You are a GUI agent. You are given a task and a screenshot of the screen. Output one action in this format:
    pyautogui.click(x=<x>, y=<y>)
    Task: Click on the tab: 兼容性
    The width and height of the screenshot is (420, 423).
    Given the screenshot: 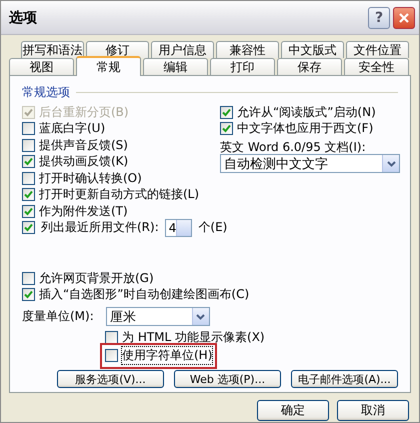 What is the action you would take?
    pyautogui.click(x=247, y=49)
    